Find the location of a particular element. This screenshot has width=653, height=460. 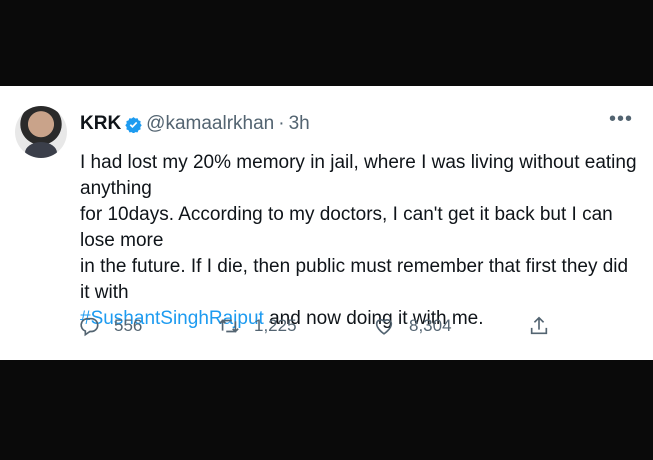

reply-icon is located at coordinates (89, 327).